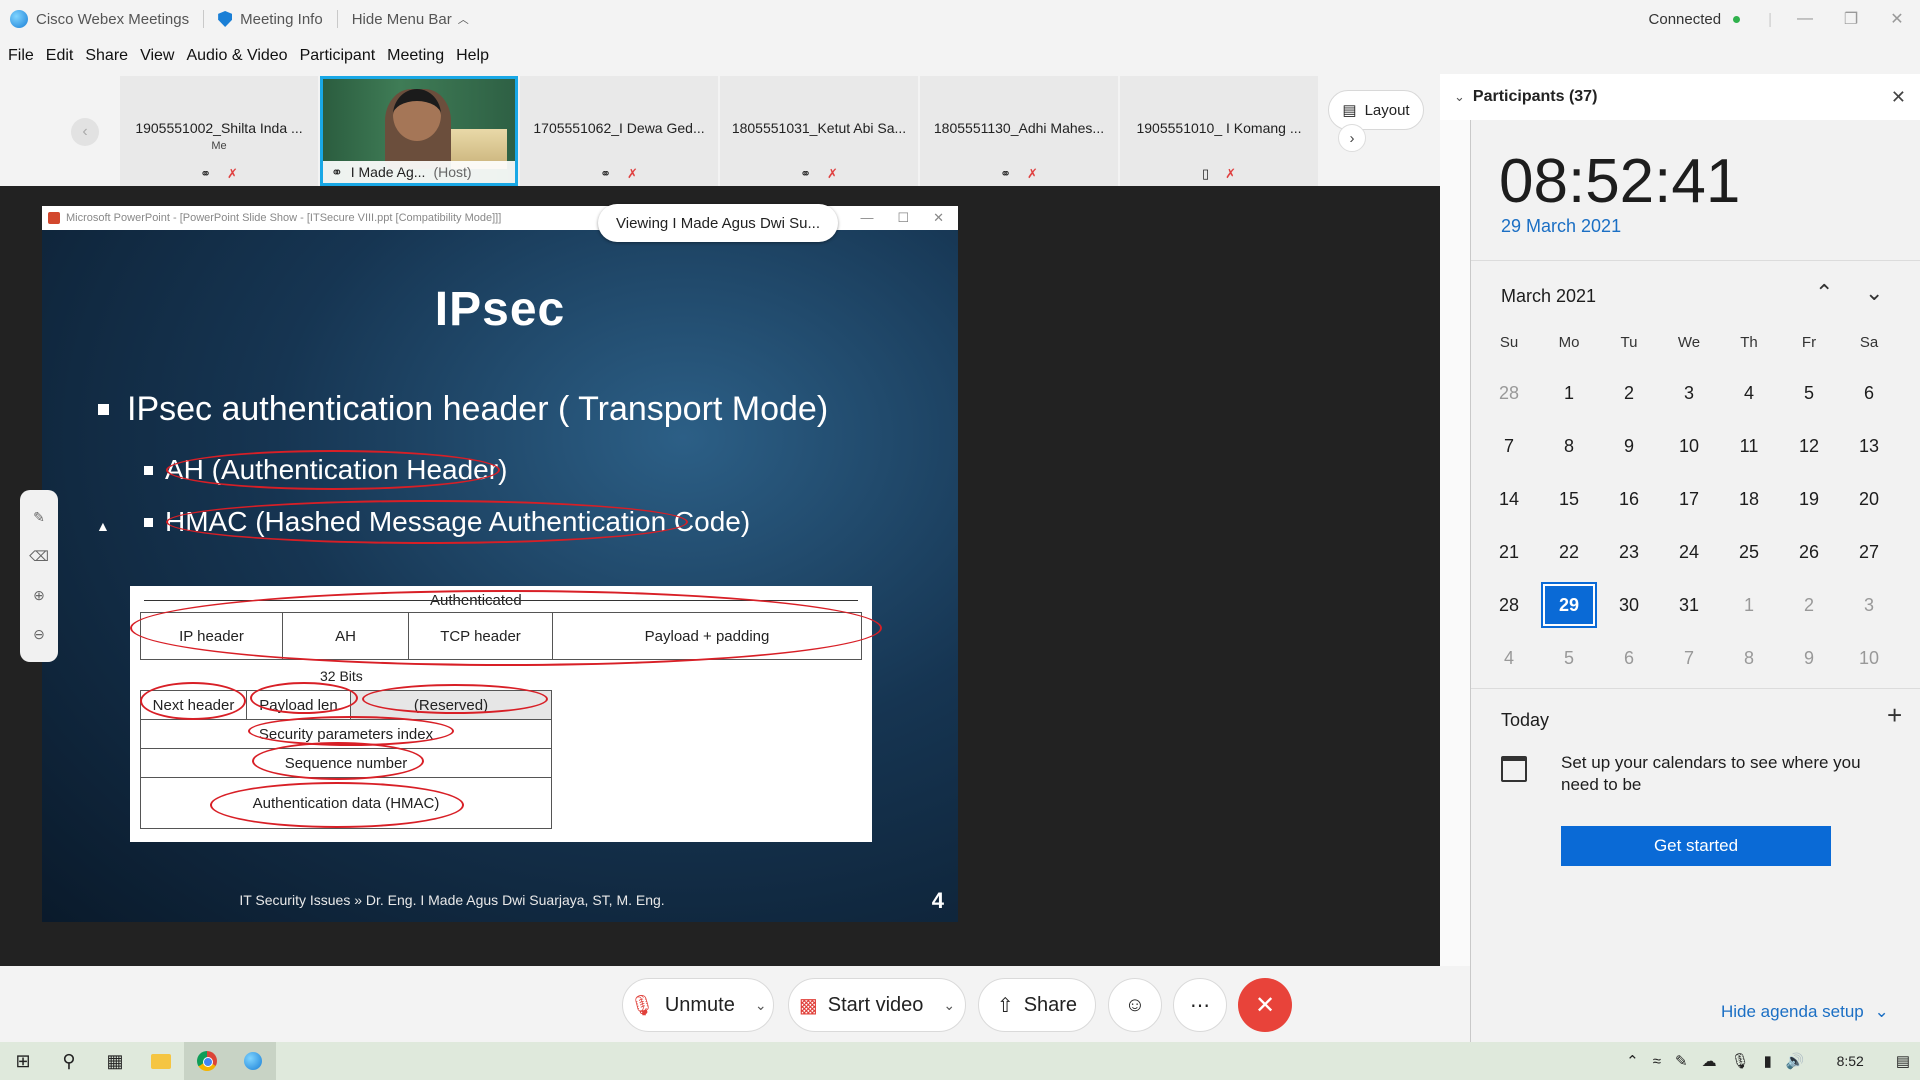  Describe the element at coordinates (1657, 1061) in the screenshot. I see `wifi-icon: ≈` at that location.